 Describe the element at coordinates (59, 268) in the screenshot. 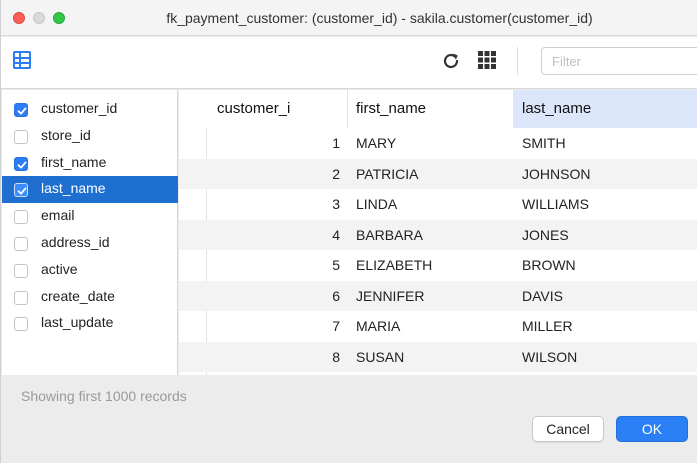

I see `column-option-label: active` at that location.